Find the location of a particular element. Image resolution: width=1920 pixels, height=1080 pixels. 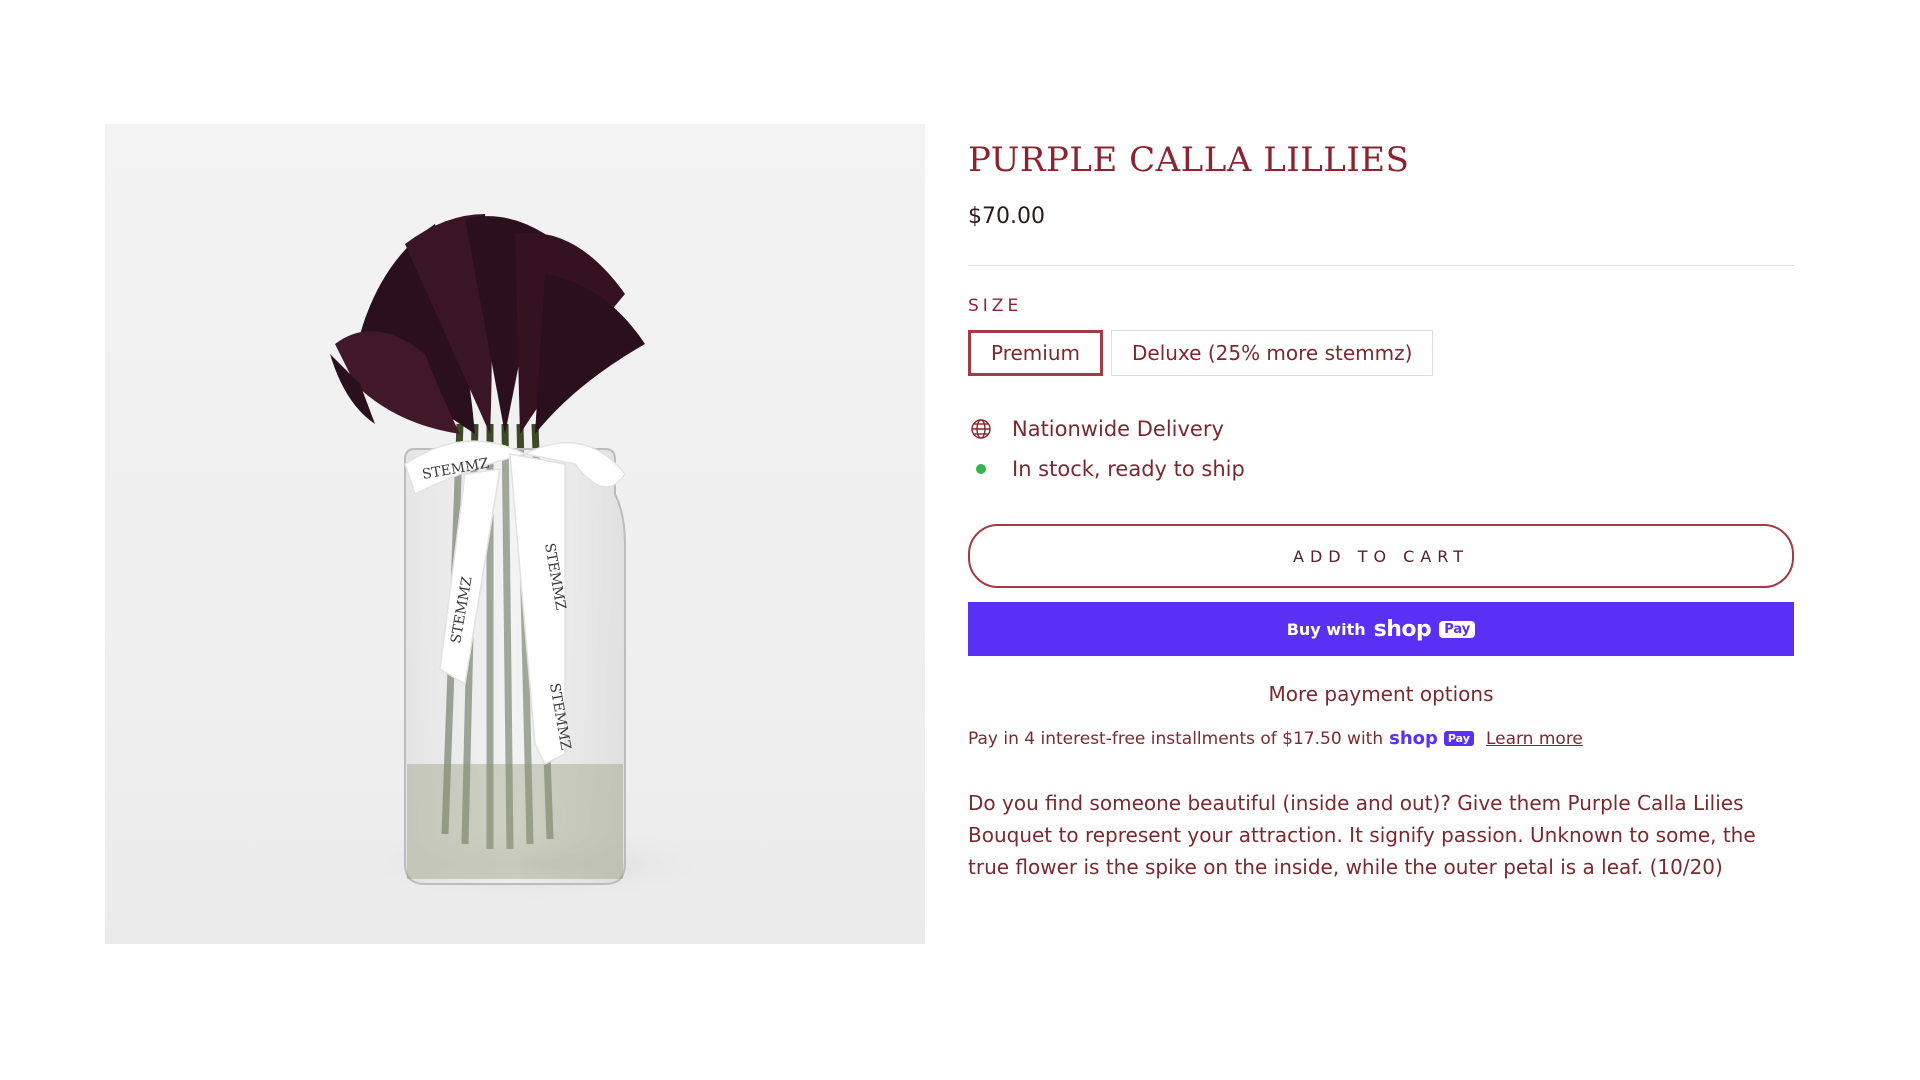

size-option-premium: Premium is located at coordinates (1035, 353).